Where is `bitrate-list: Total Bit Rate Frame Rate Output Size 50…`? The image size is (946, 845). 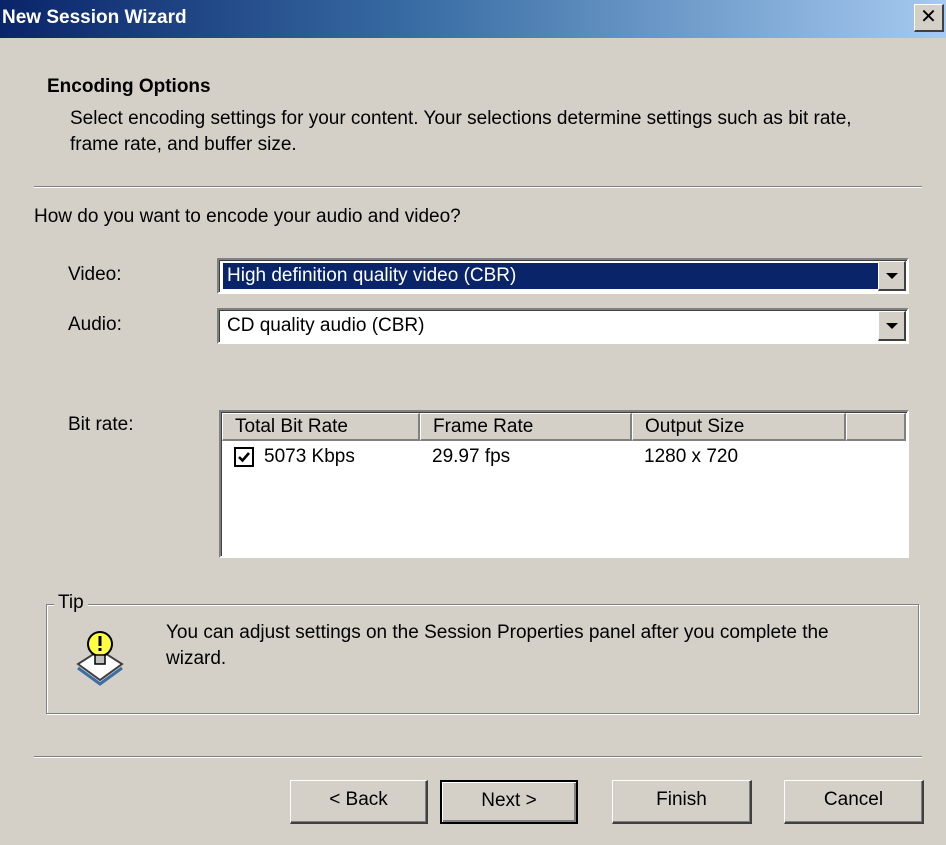
bitrate-list: Total Bit Rate Frame Rate Output Size 50… is located at coordinates (564, 484).